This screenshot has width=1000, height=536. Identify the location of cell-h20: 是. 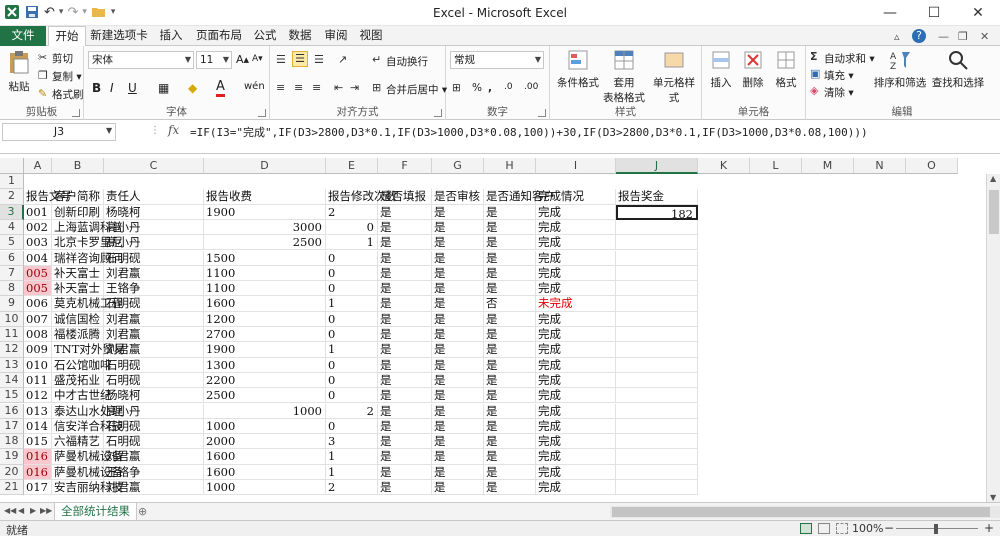
(510, 472).